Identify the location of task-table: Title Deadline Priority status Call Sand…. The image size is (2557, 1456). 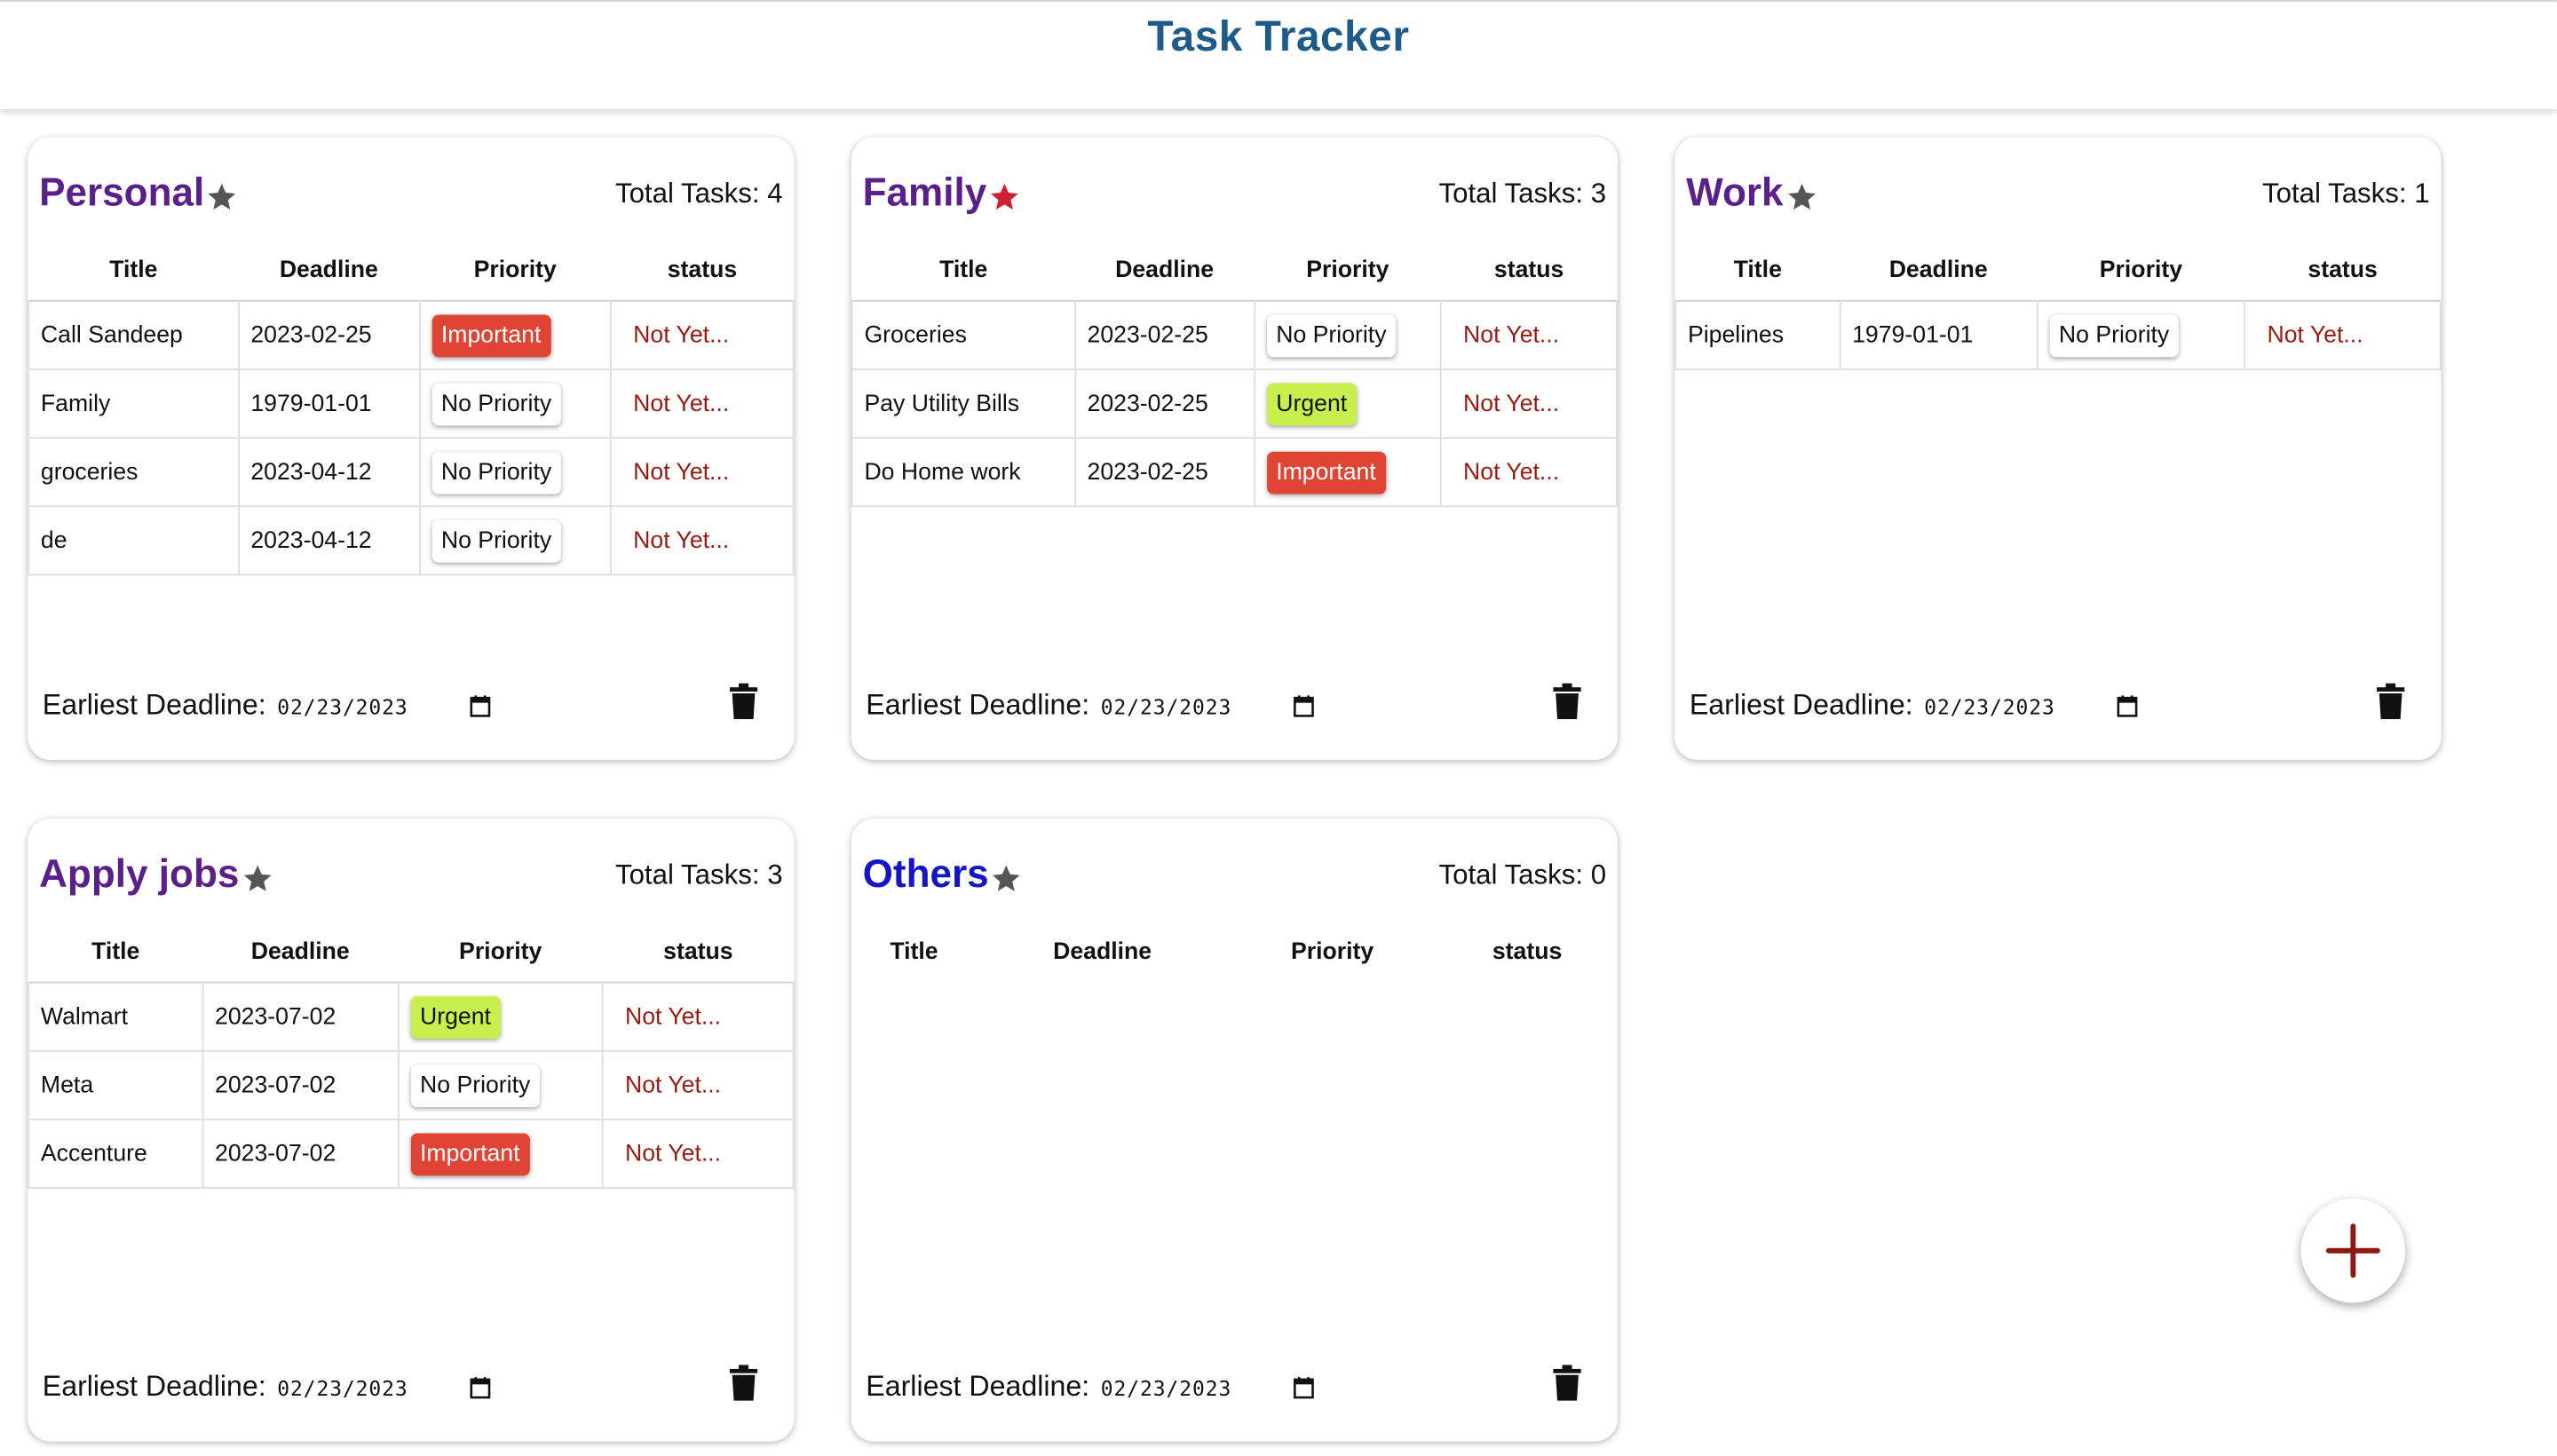
(411, 408).